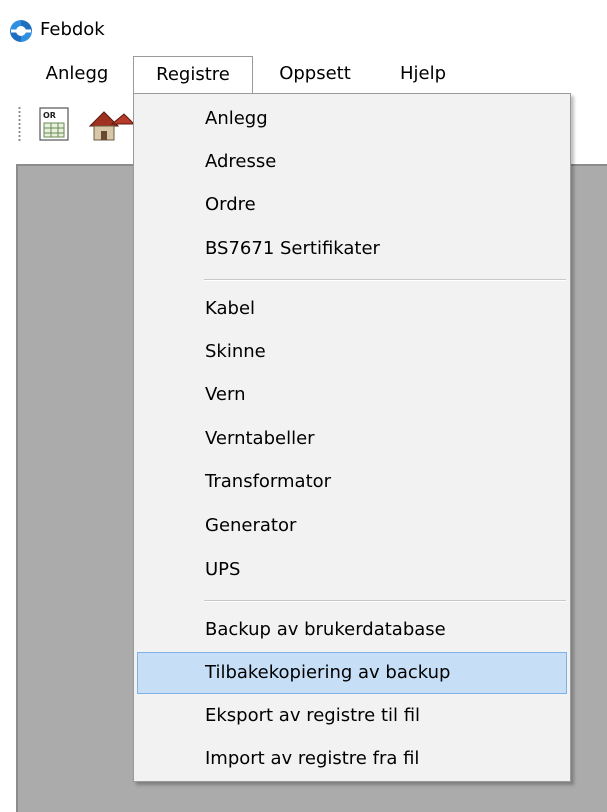  What do you see at coordinates (352, 205) in the screenshot?
I see `menu-item-ordre: Ordre` at bounding box center [352, 205].